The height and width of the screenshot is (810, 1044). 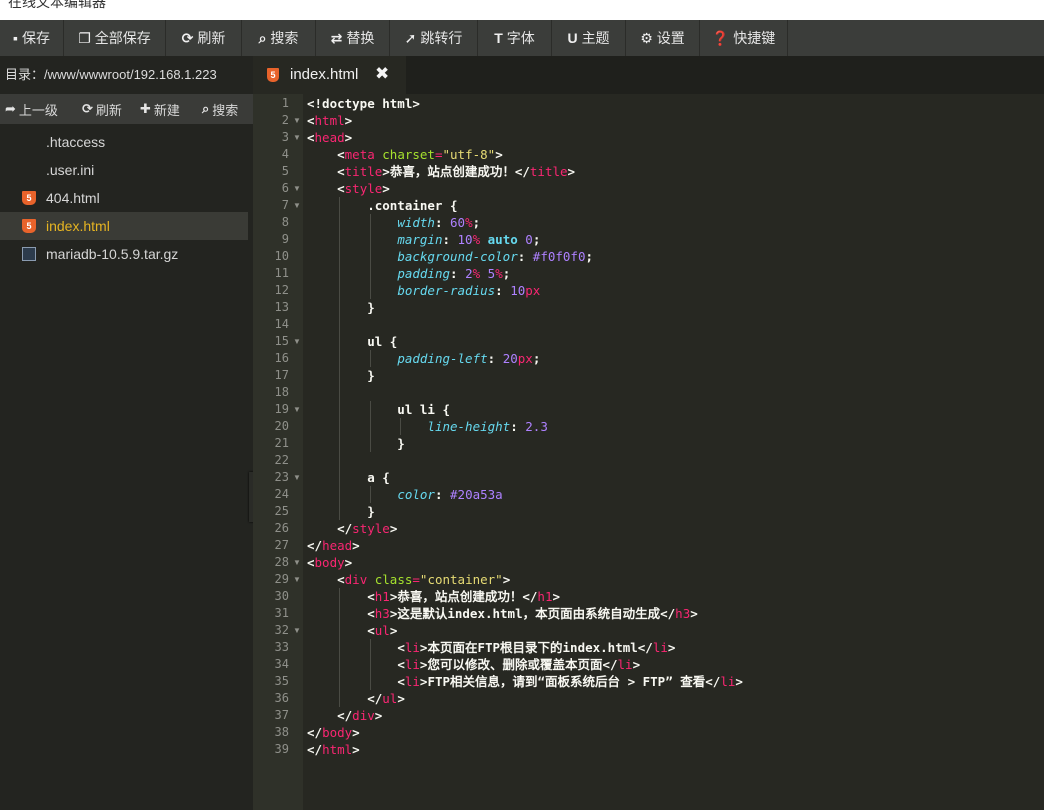 I want to click on code-line: background-color: #f0f0f0;, so click(x=450, y=256).